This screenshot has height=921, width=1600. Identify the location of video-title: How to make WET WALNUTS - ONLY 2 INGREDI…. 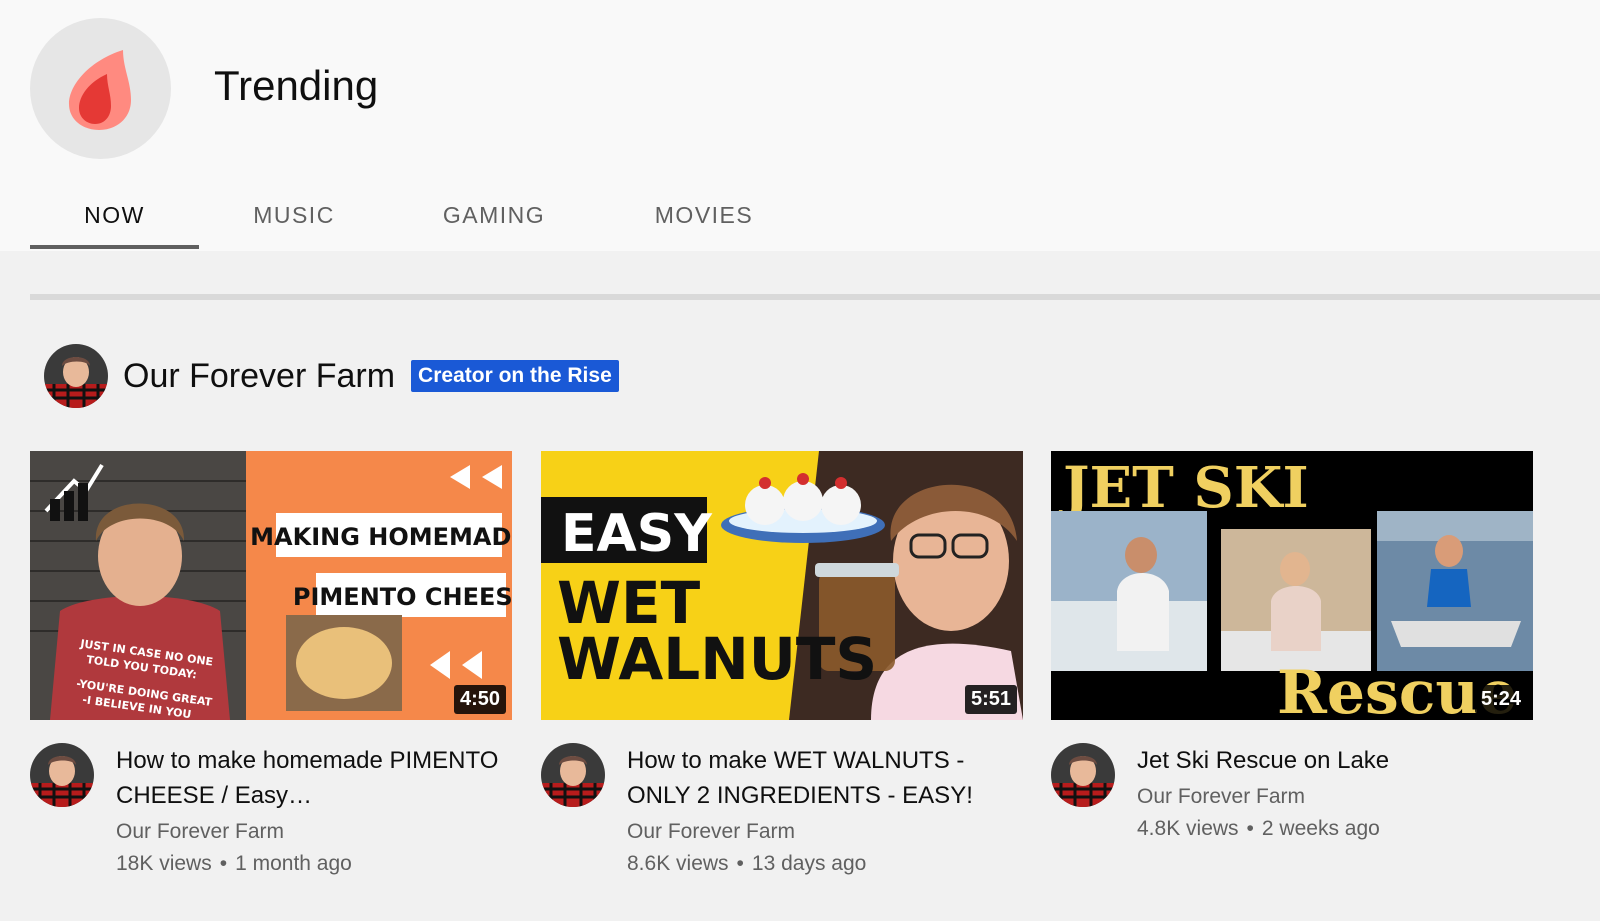
(822, 778).